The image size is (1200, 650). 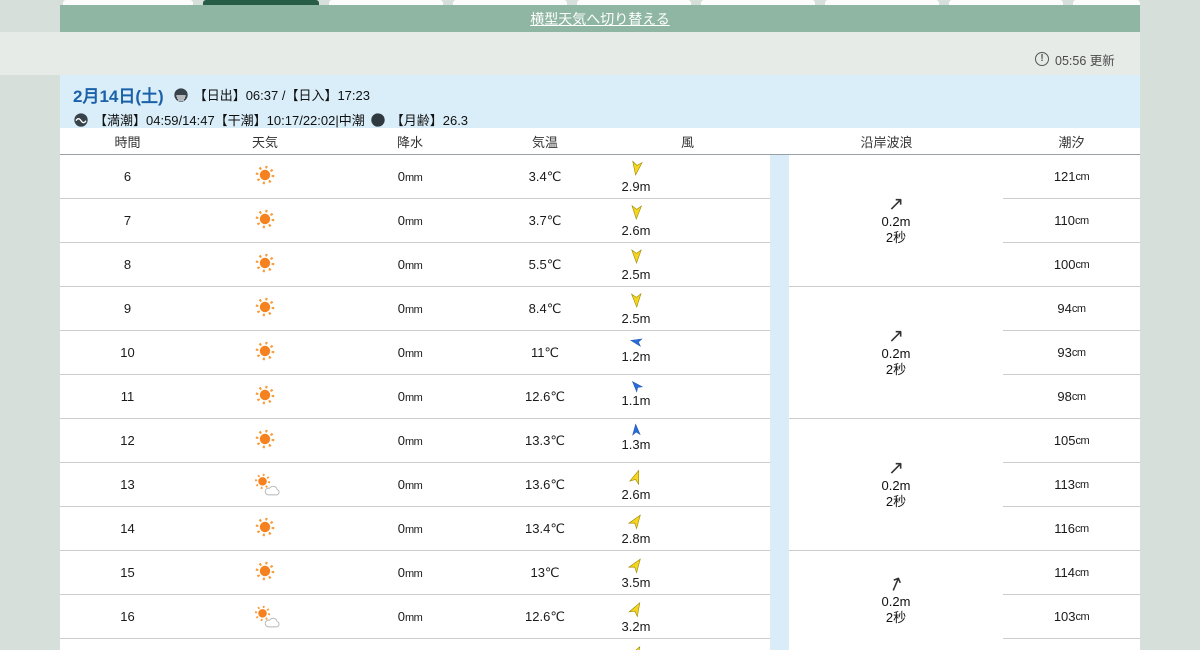 I want to click on temp-cell: 5.5℃, so click(x=545, y=264).